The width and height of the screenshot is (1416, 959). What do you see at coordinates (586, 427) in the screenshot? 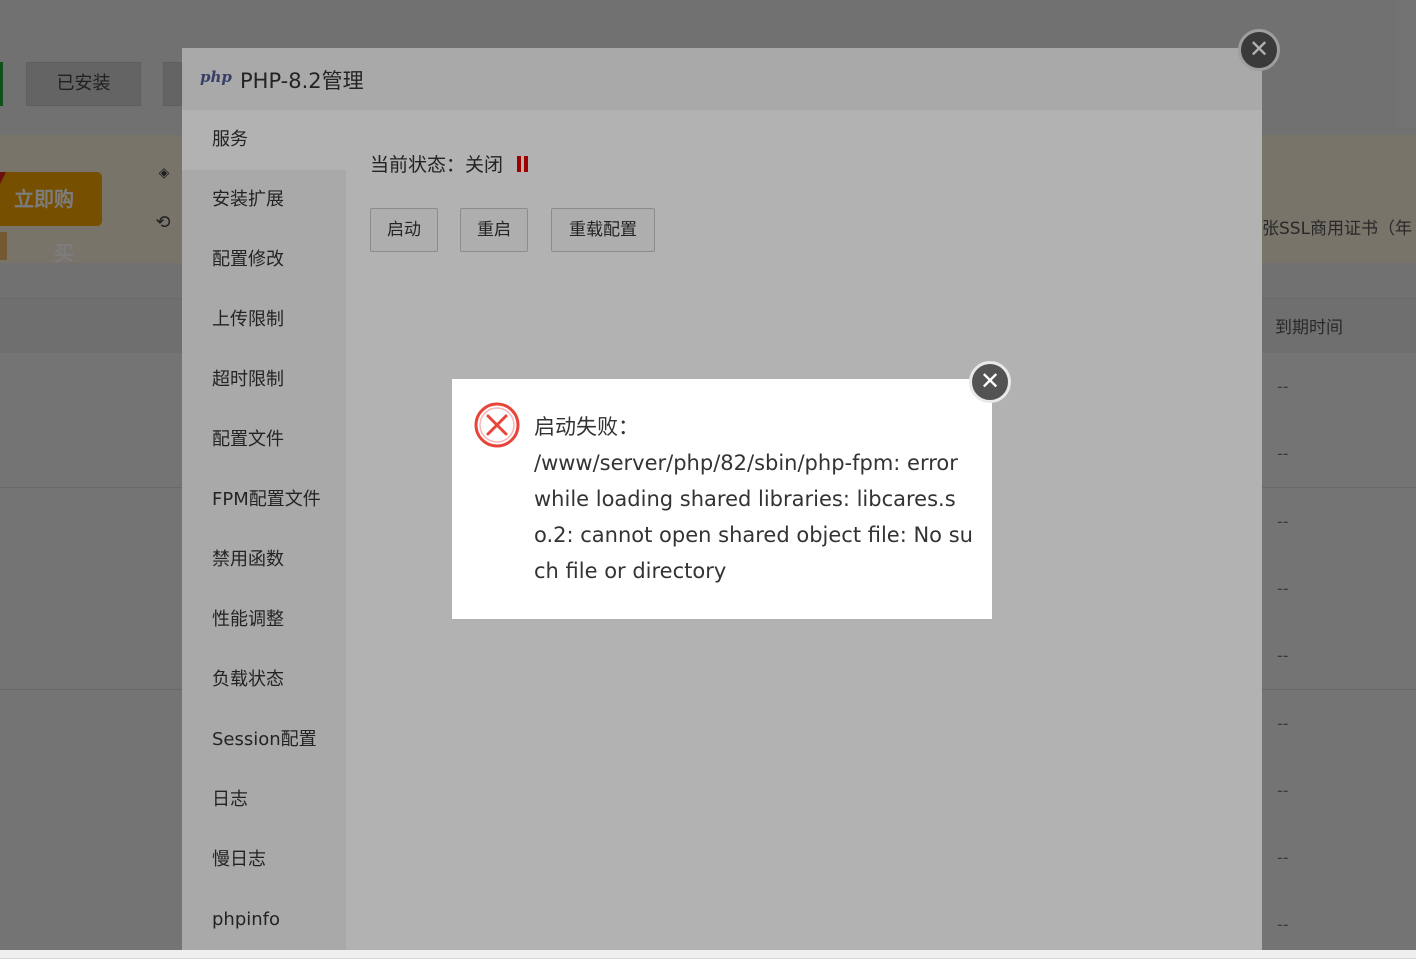
I see `error-title: 启动失败：` at bounding box center [586, 427].